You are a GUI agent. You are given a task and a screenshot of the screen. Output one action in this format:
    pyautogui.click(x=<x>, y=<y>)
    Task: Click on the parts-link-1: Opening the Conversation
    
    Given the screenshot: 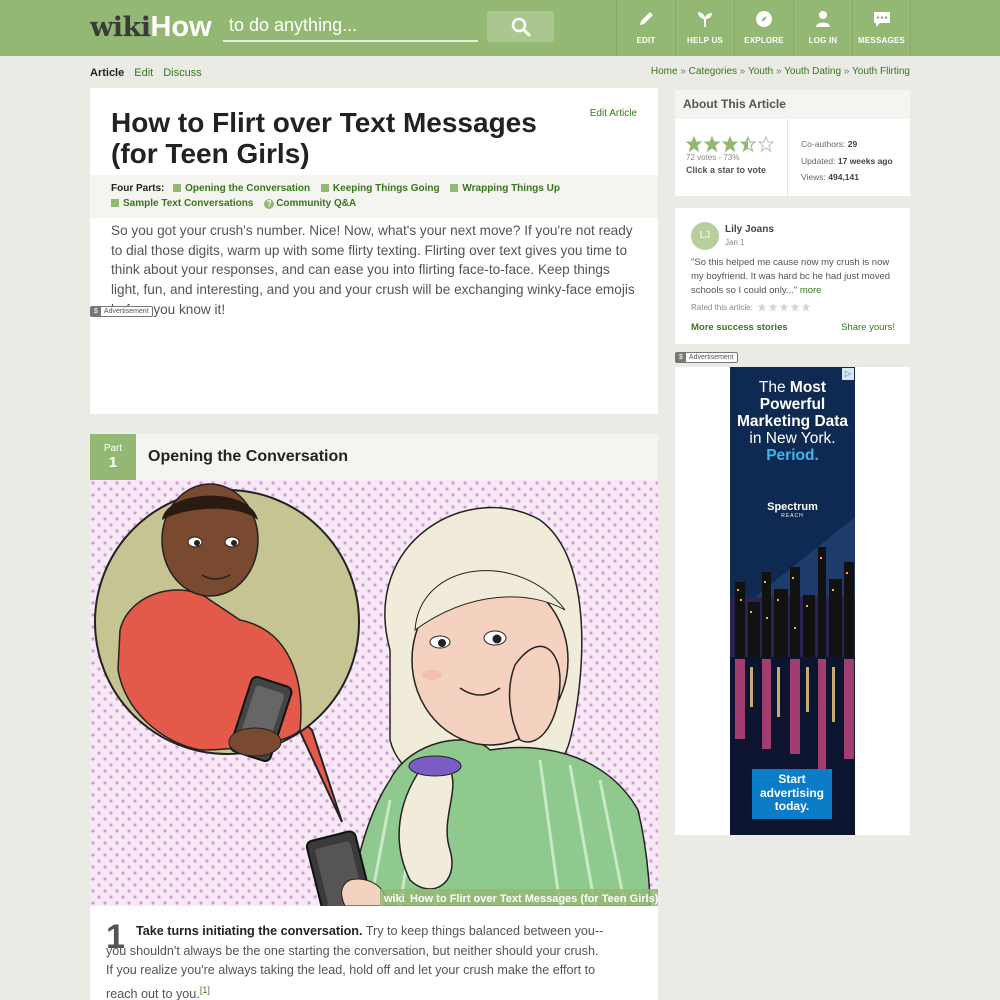 What is the action you would take?
    pyautogui.click(x=241, y=188)
    